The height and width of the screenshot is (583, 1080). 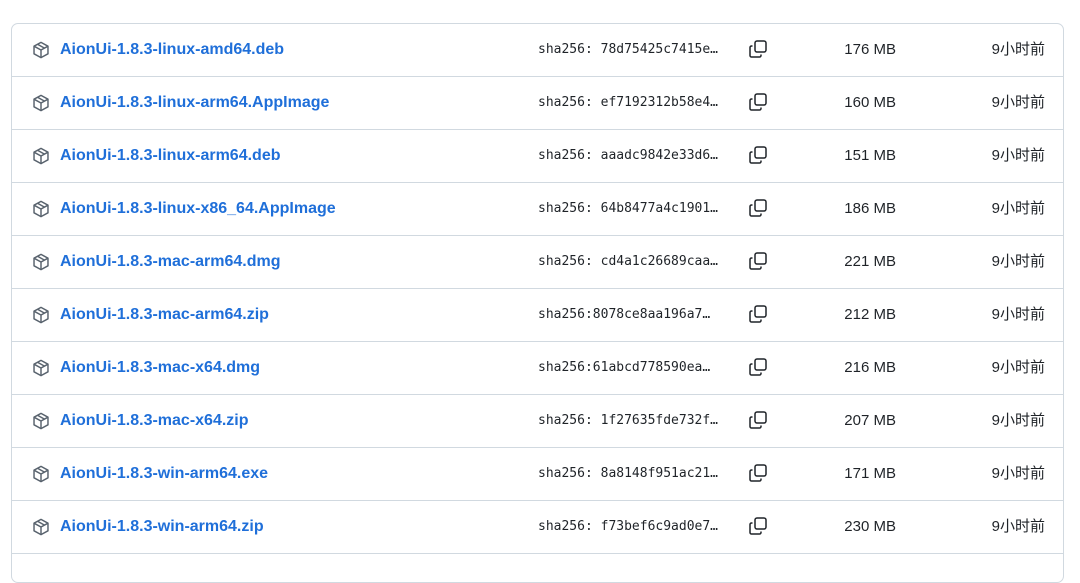 What do you see at coordinates (172, 50) in the screenshot?
I see `asset-download-link: AionUi-1.8.3-linux-amd64.deb` at bounding box center [172, 50].